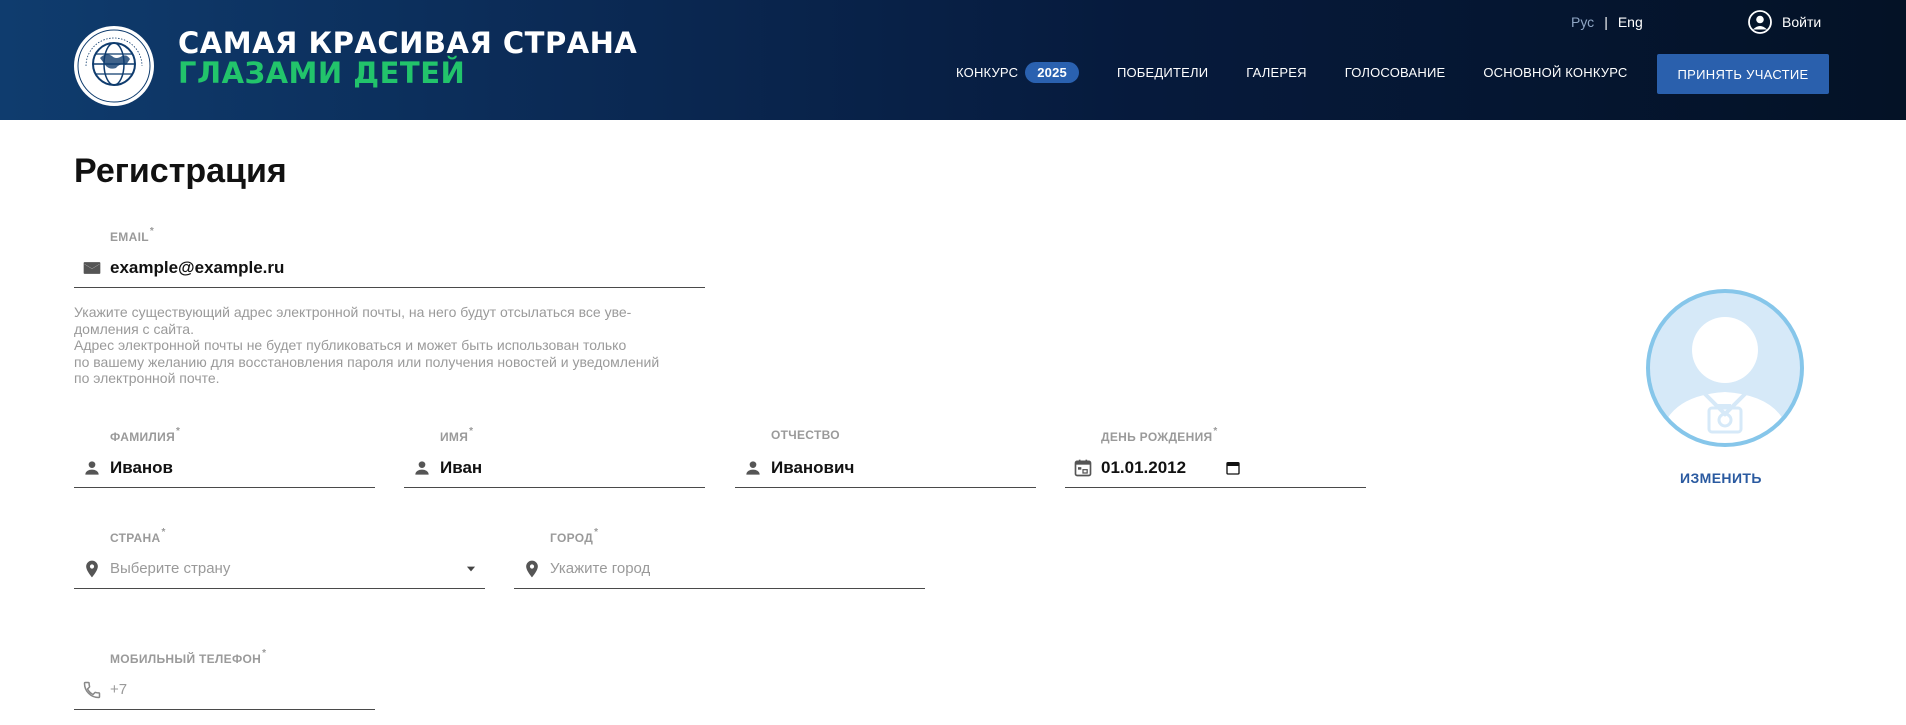  Describe the element at coordinates (1215, 468) in the screenshot. I see `birthday-input: 01.01.2012` at that location.